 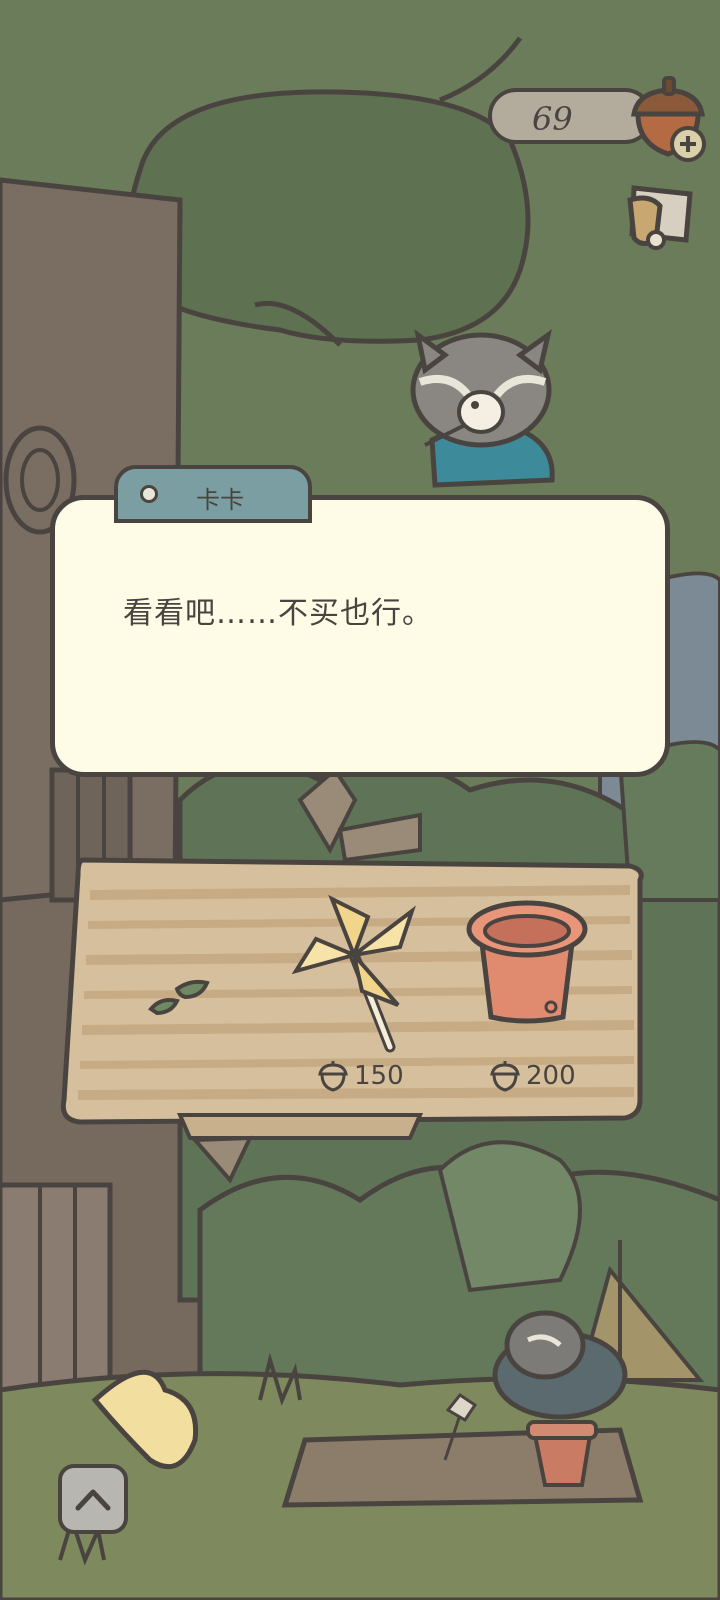 I want to click on expand-up-button, so click(x=93, y=1499).